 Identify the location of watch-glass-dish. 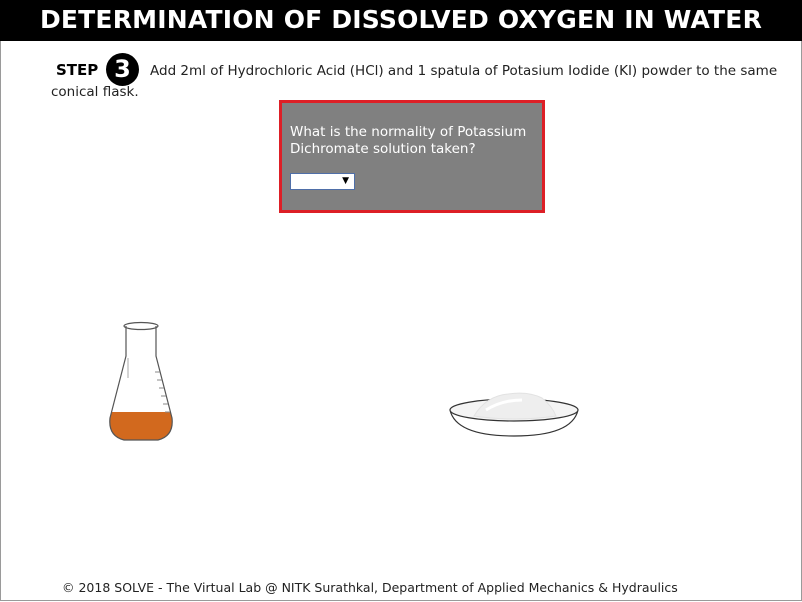
(514, 412).